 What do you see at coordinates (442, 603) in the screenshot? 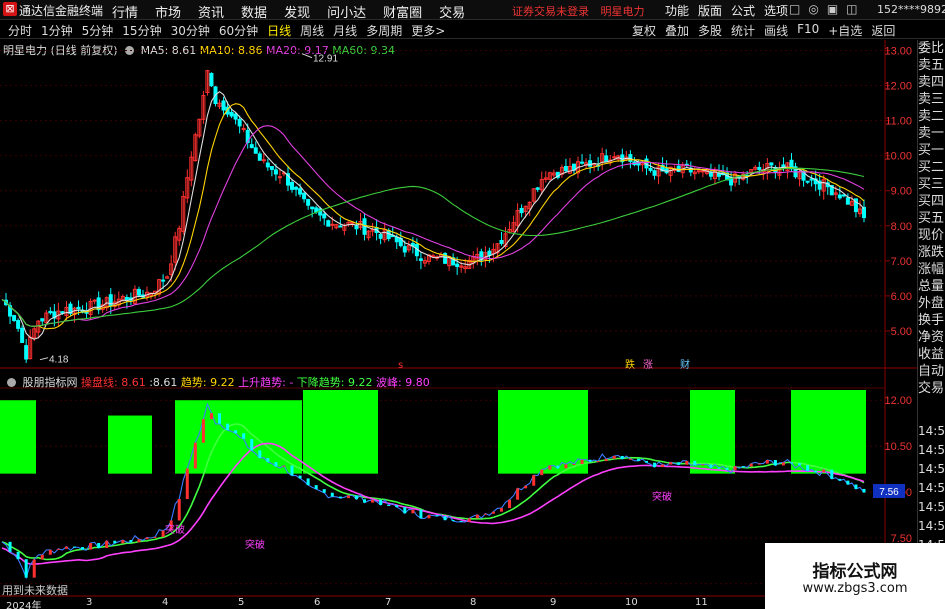
I see `time-axis: 2024年3456789101112` at bounding box center [442, 603].